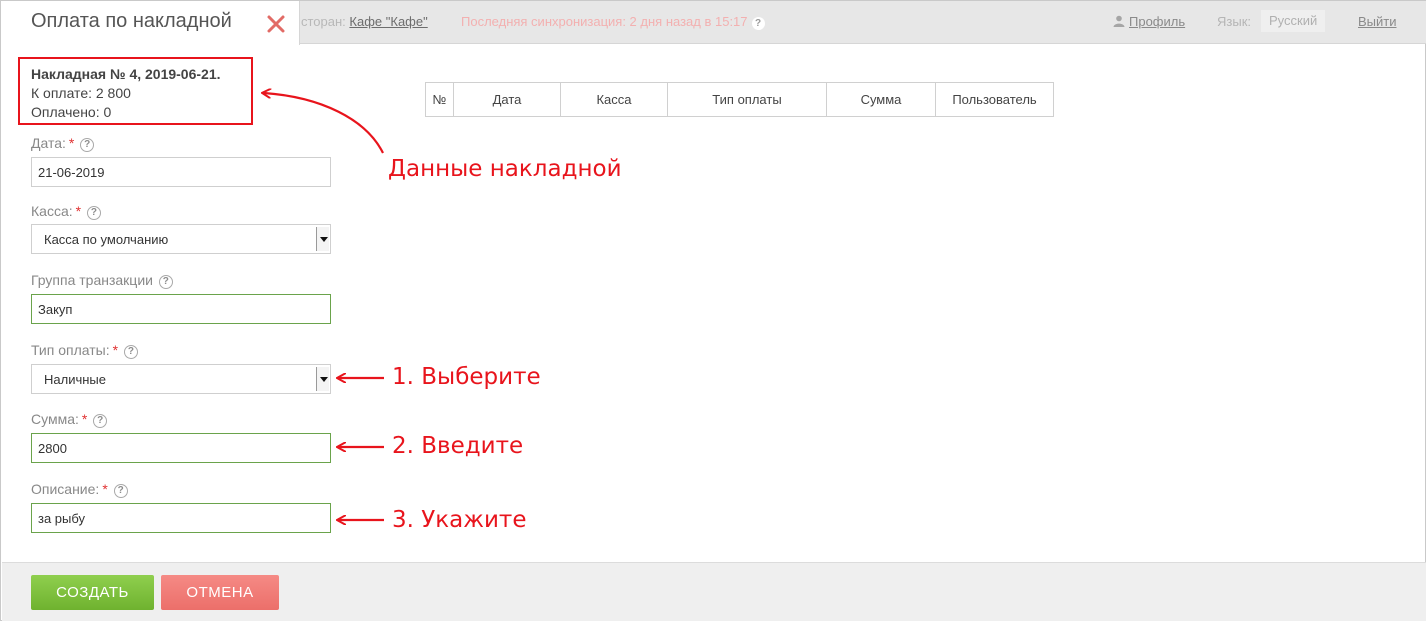 The image size is (1426, 621). Describe the element at coordinates (92, 592) in the screenshot. I see `create-button: СОЗДАТЬ` at that location.